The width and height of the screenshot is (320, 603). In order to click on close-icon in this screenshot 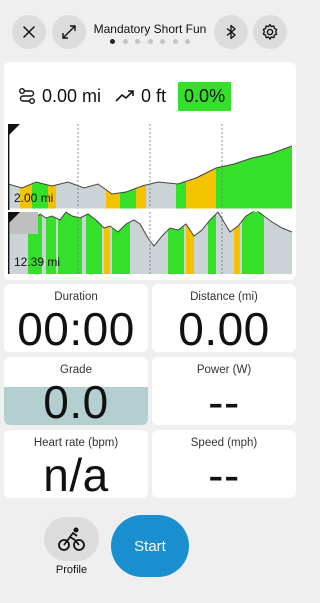, I will do `click(29, 32)`.